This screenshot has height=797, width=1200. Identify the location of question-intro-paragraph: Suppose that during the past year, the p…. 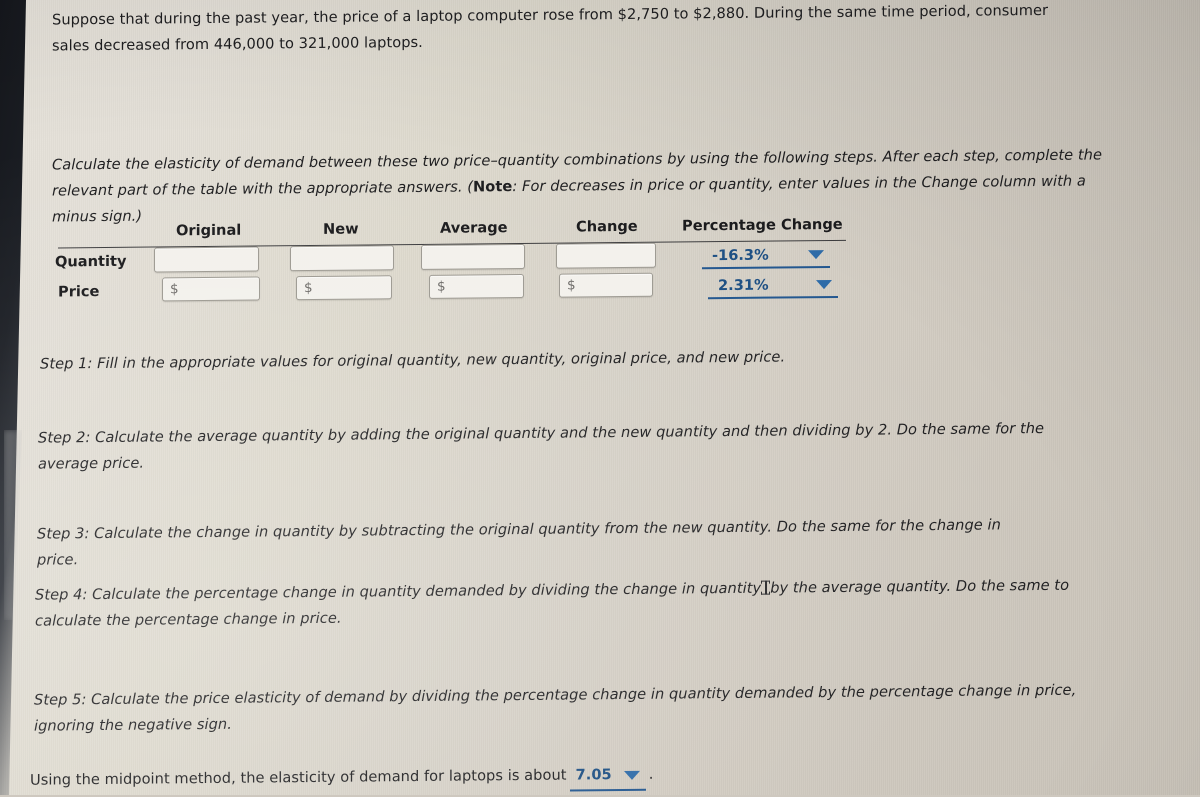
(552, 30).